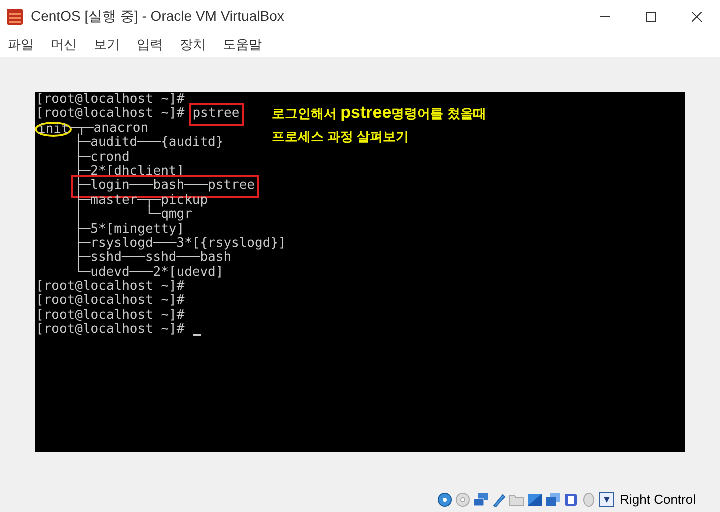  What do you see at coordinates (149, 273) in the screenshot?
I see `terminal-line: └─udevd───2*[udevd]` at bounding box center [149, 273].